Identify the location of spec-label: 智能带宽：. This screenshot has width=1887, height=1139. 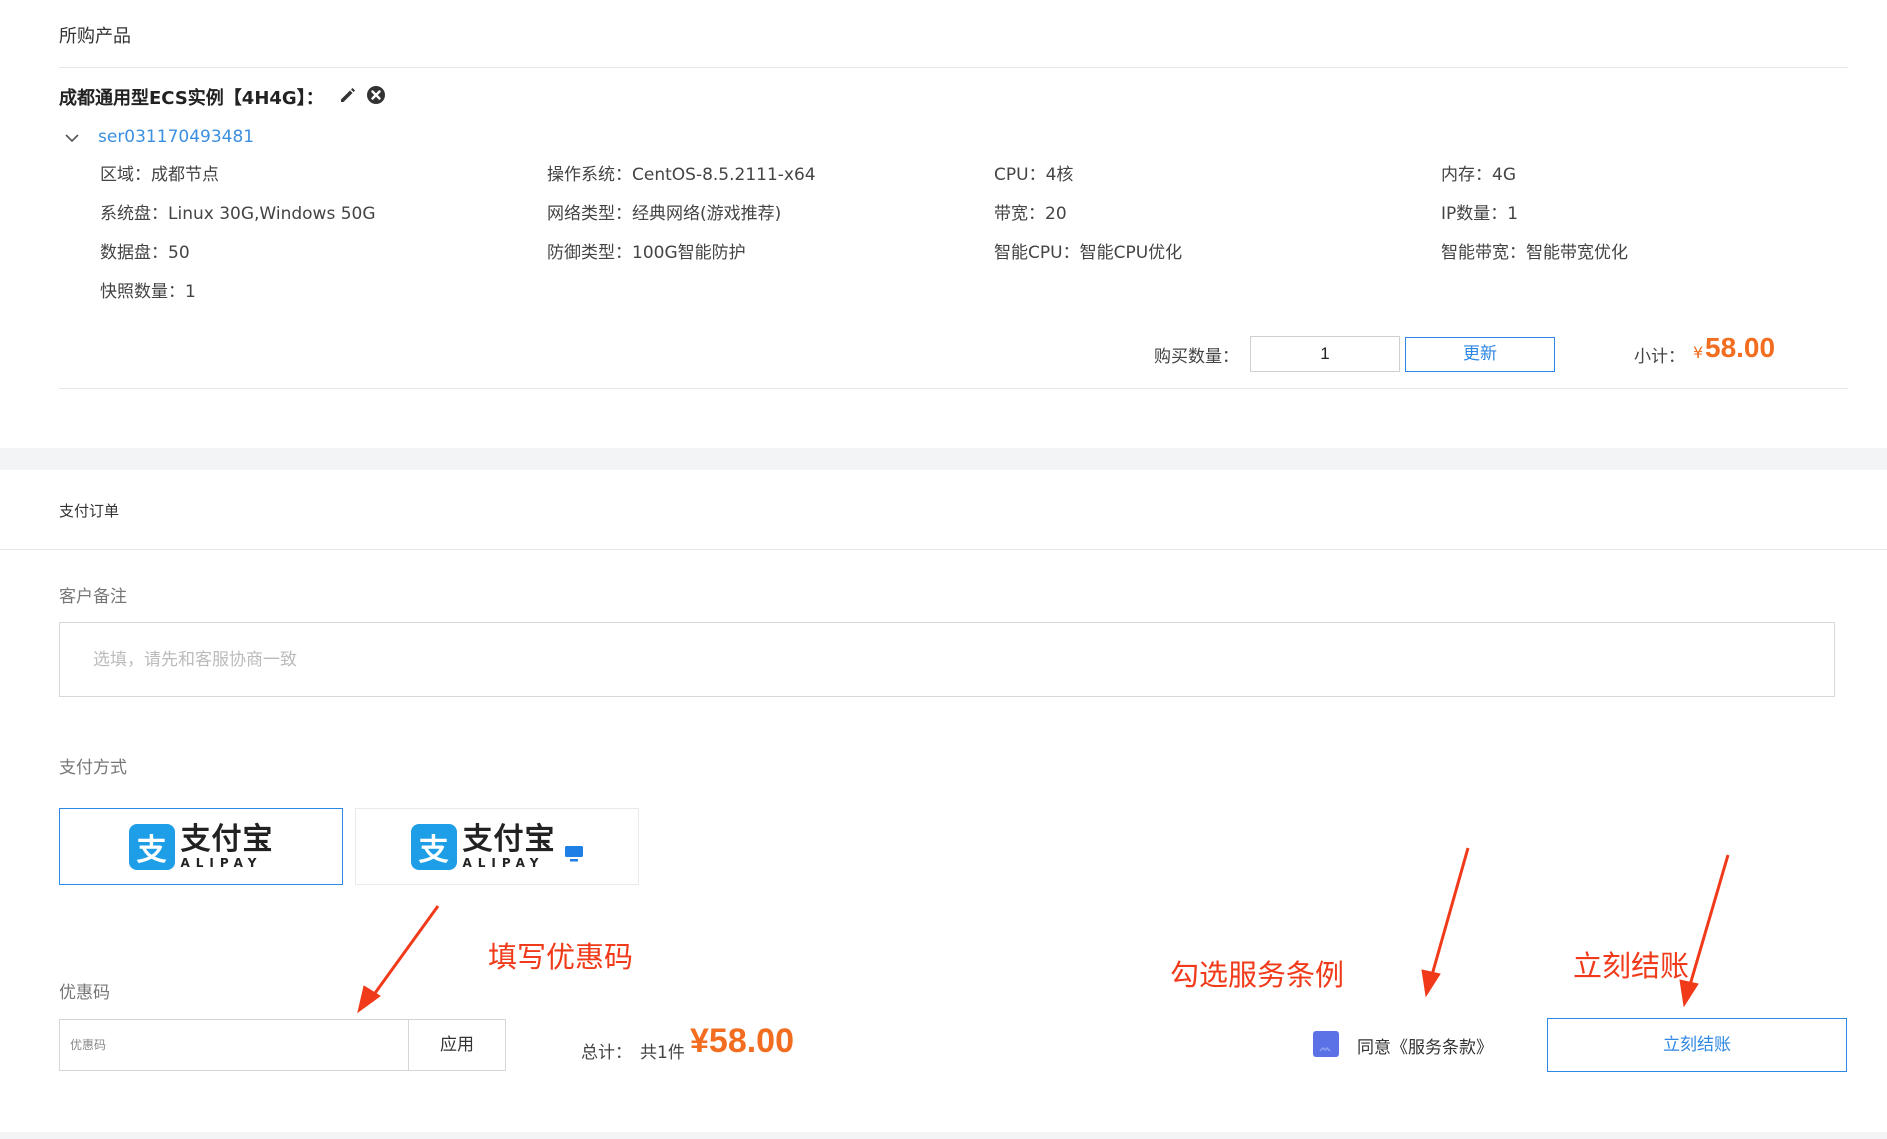
(1483, 253).